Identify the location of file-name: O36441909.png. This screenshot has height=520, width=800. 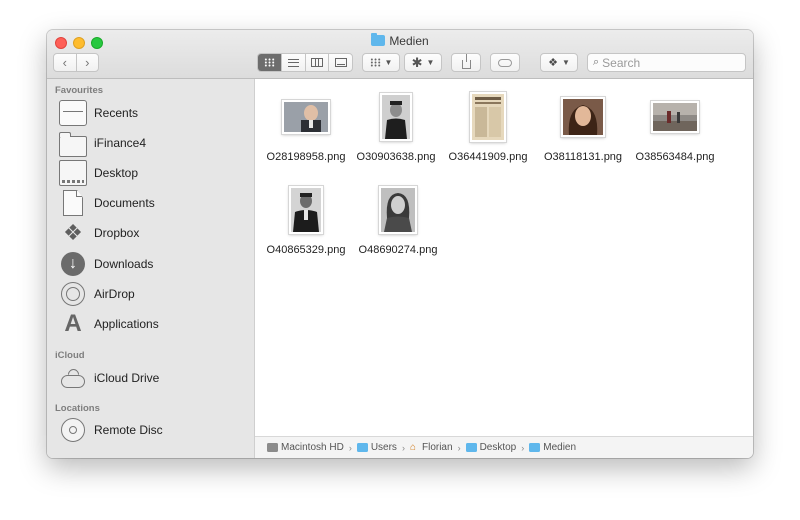
(488, 157).